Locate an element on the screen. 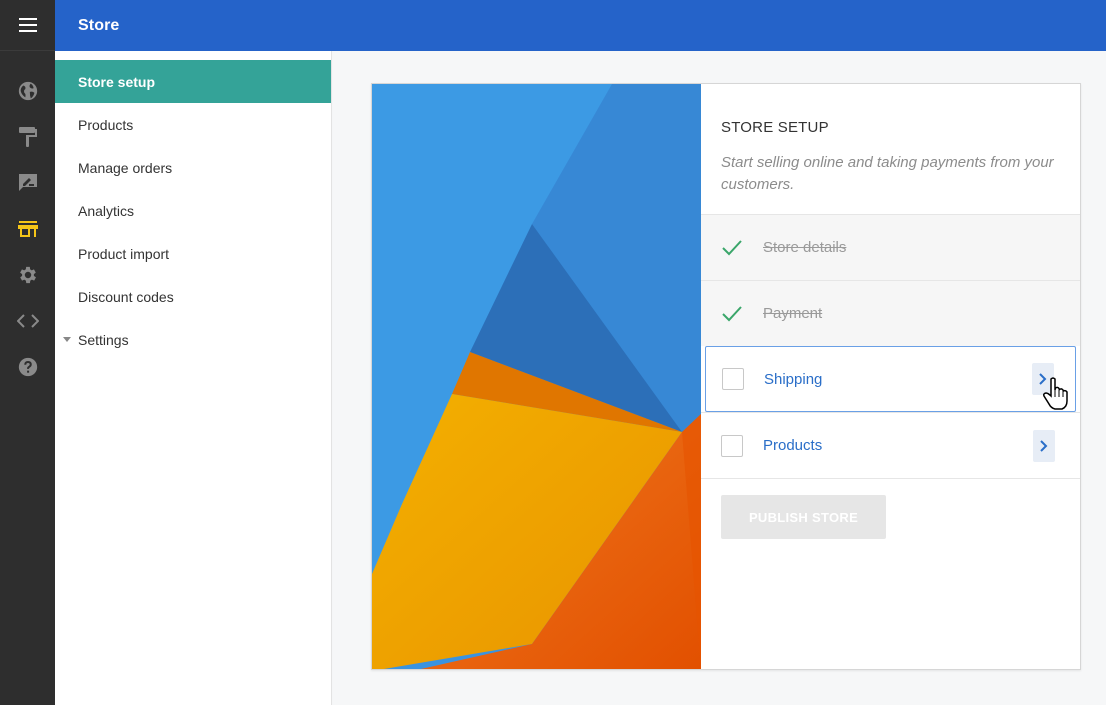 Image resolution: width=1106 pixels, height=705 pixels. rail-code-button is located at coordinates (27, 321).